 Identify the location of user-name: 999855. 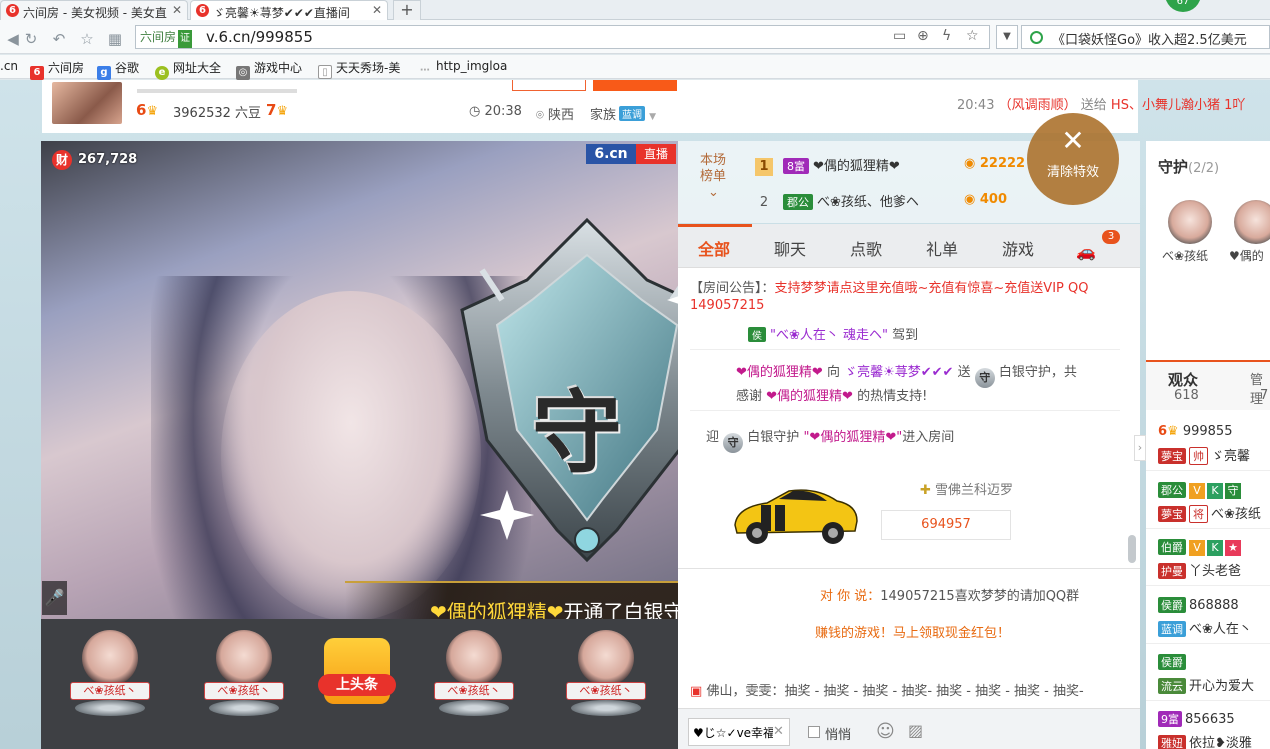
(1207, 431).